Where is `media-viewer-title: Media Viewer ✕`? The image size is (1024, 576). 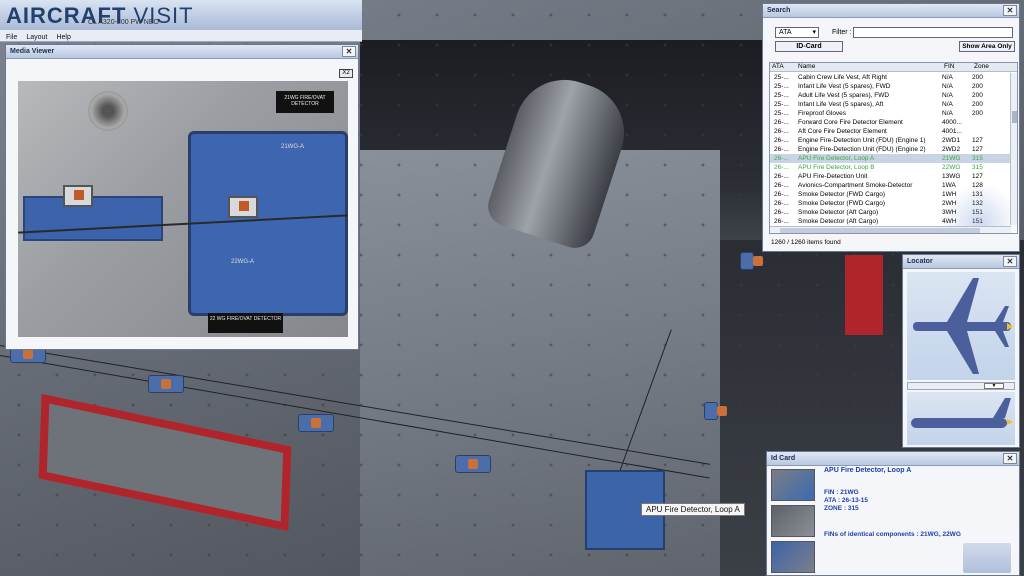
media-viewer-title: Media Viewer ✕ is located at coordinates (182, 52).